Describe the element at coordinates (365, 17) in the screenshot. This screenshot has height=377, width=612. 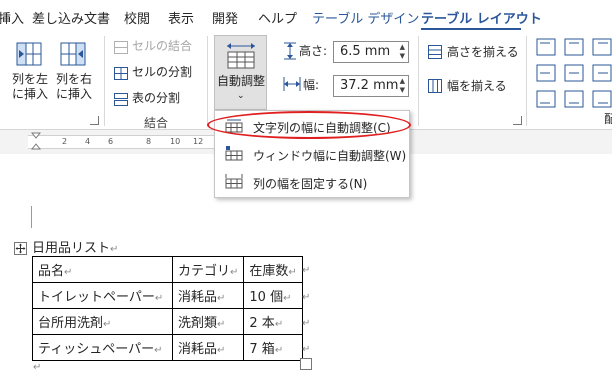
I see `tab-table-design: テーブル デザイン` at that location.